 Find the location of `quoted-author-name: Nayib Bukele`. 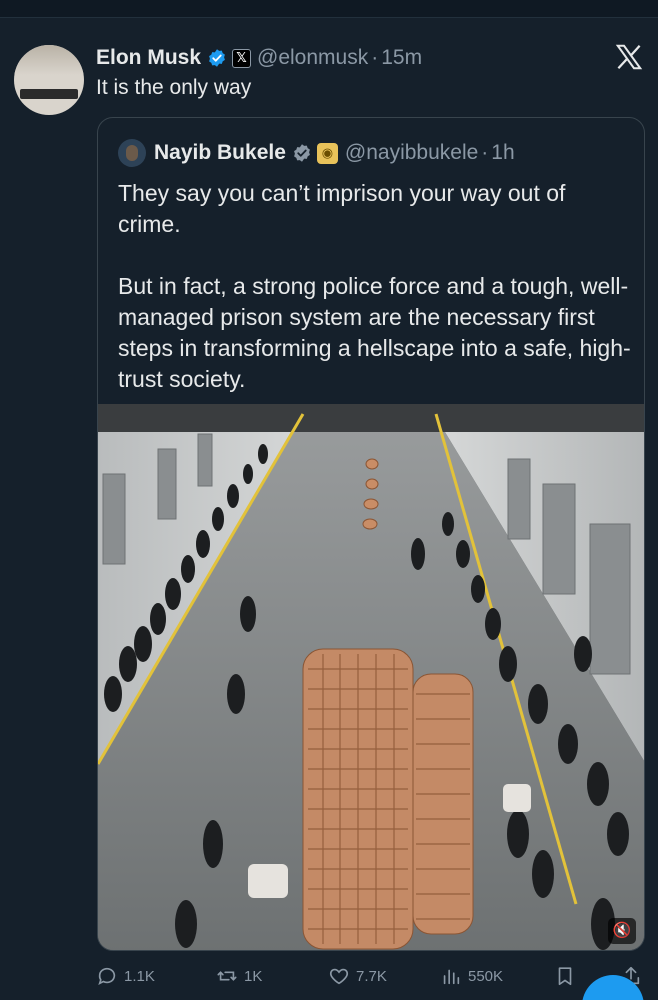

quoted-author-name: Nayib Bukele is located at coordinates (220, 153).